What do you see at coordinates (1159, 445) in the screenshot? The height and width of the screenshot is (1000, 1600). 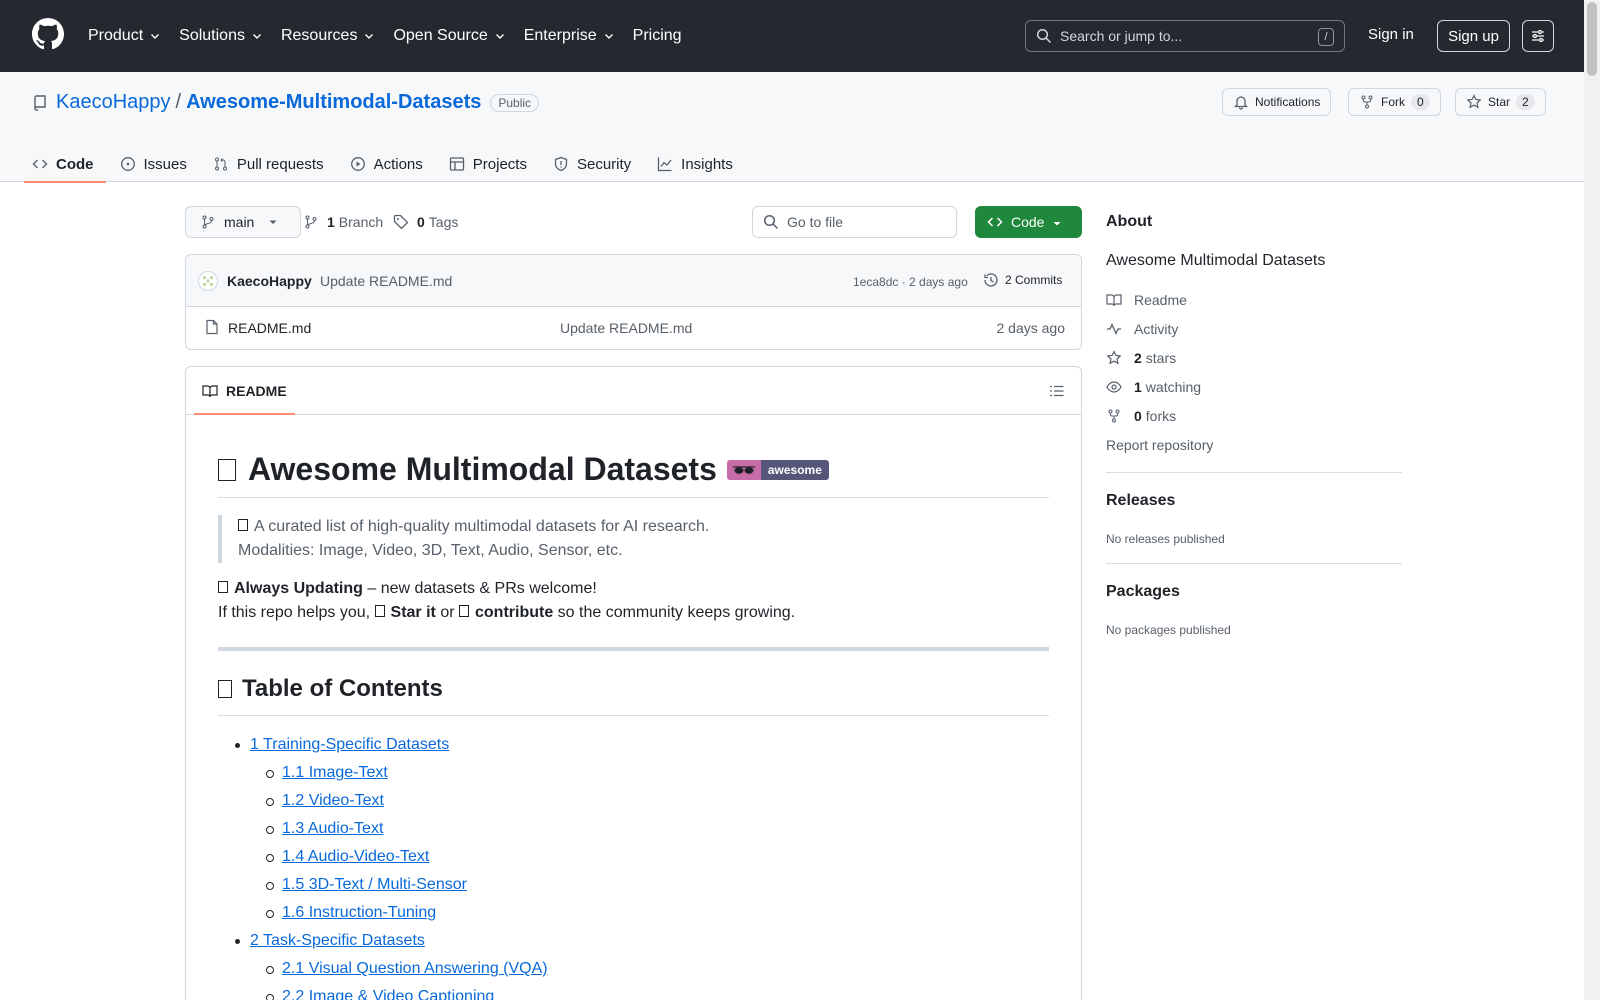 I see `report-repository-link: Report repository` at bounding box center [1159, 445].